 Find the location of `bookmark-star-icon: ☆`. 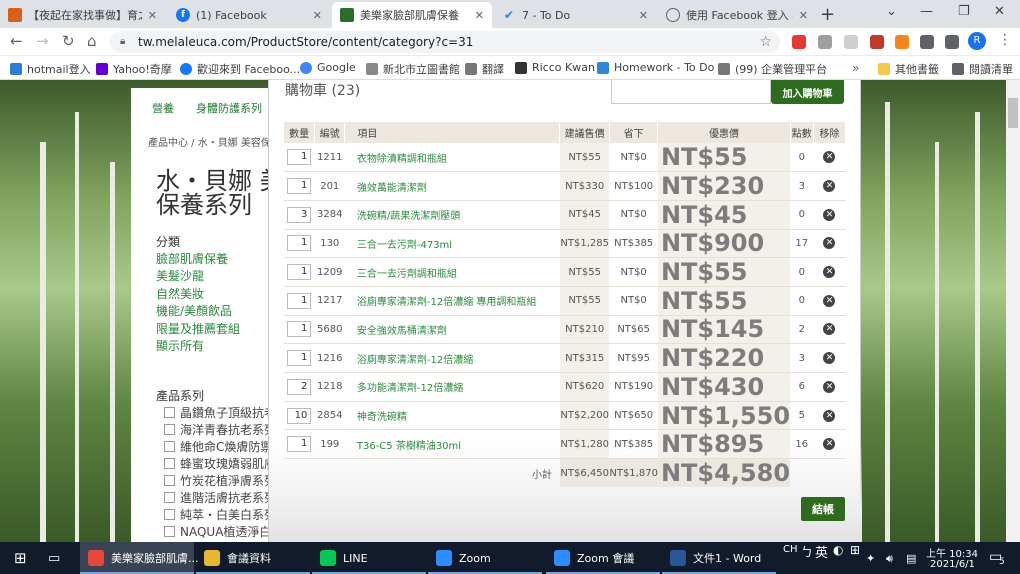

bookmark-star-icon: ☆ is located at coordinates (765, 42).